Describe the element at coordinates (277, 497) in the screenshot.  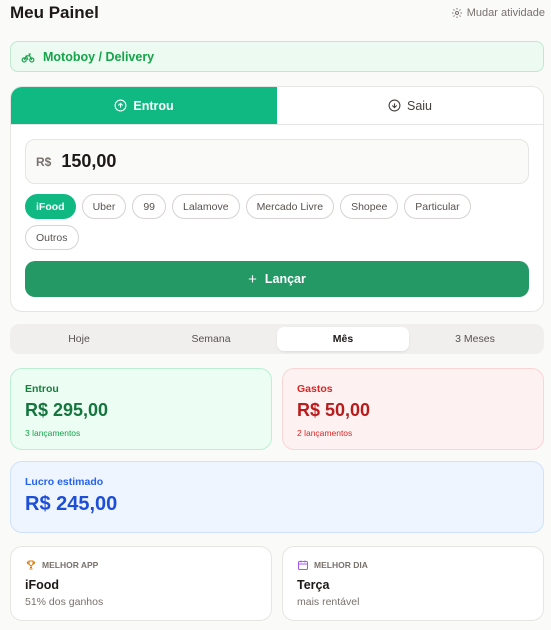
I see `profit-card: Lucro estimado R$ 245,00` at that location.